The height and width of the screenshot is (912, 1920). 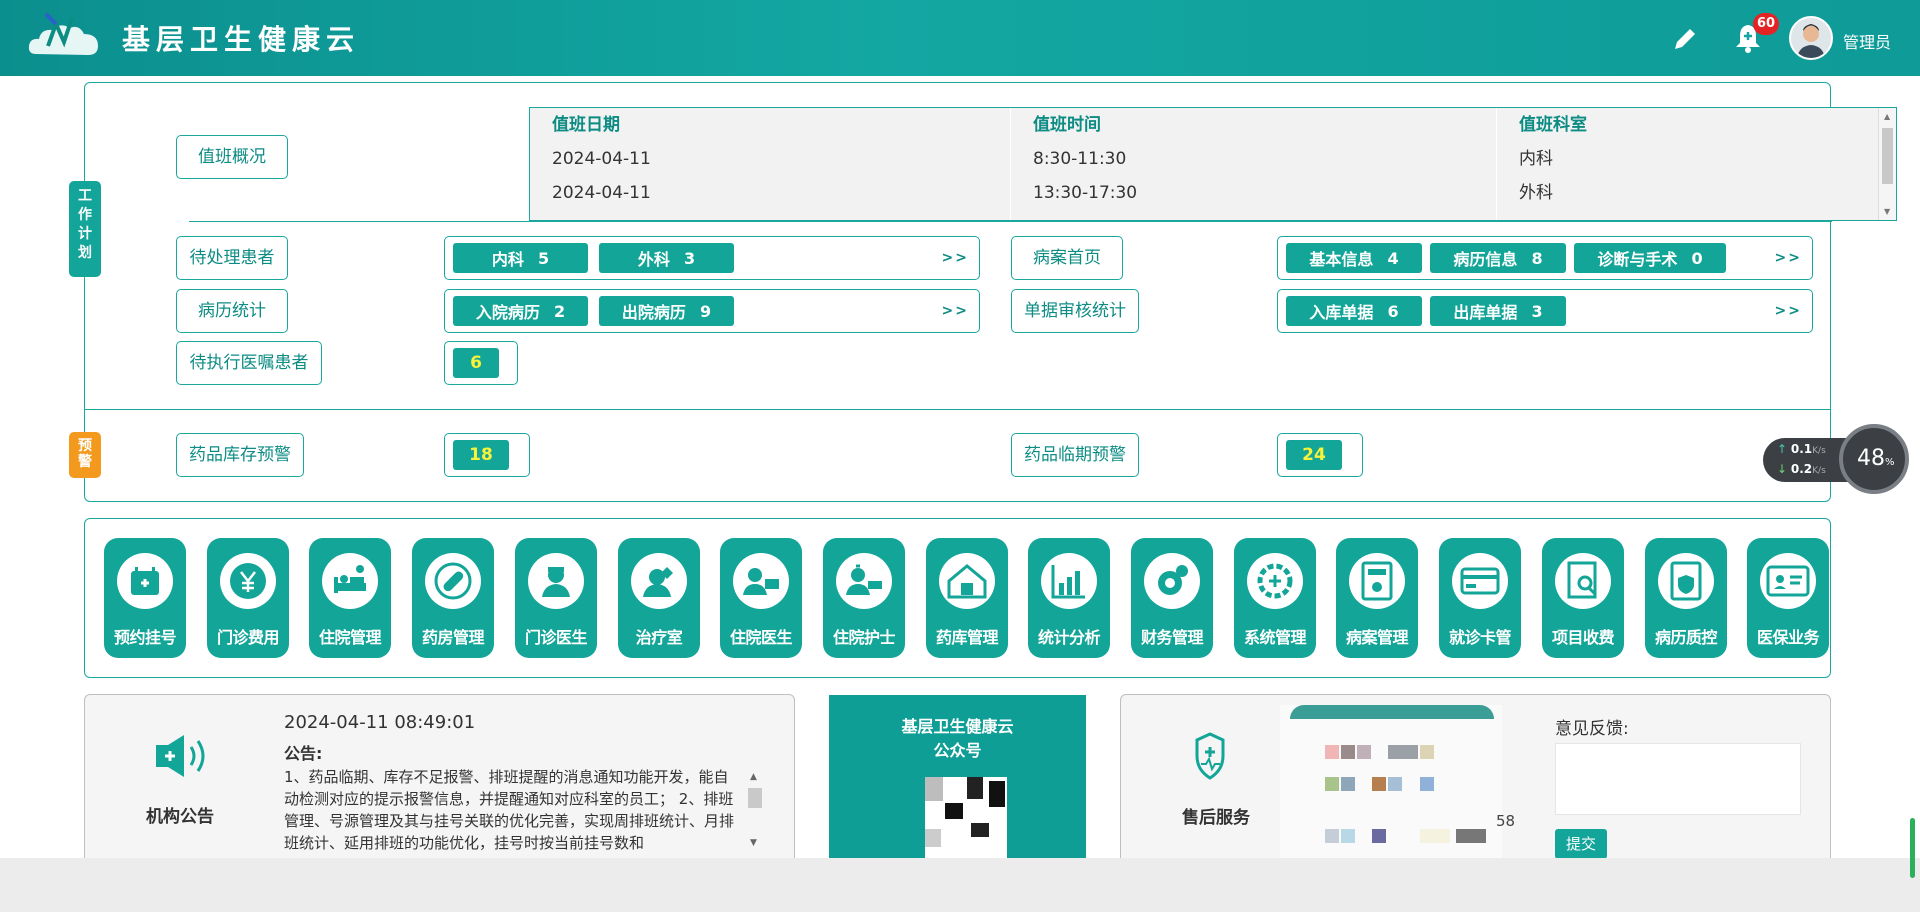 What do you see at coordinates (1485, 312) in the screenshot?
I see `pill-label: 出库单据` at bounding box center [1485, 312].